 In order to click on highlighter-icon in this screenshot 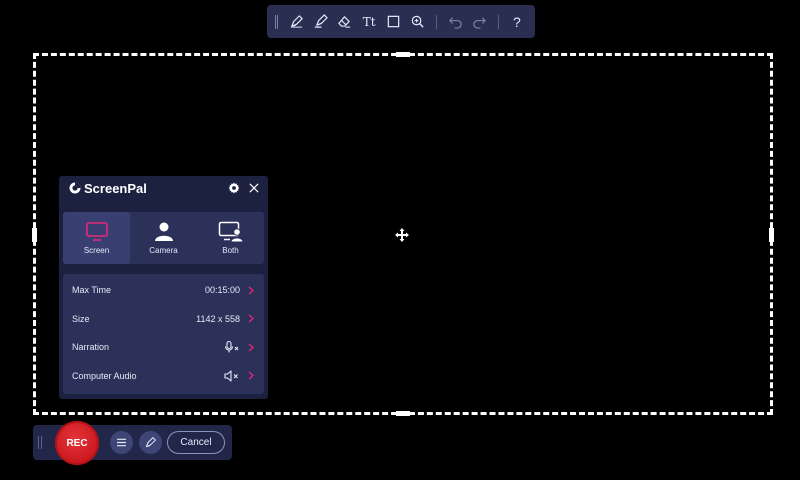, I will do `click(321, 21)`.